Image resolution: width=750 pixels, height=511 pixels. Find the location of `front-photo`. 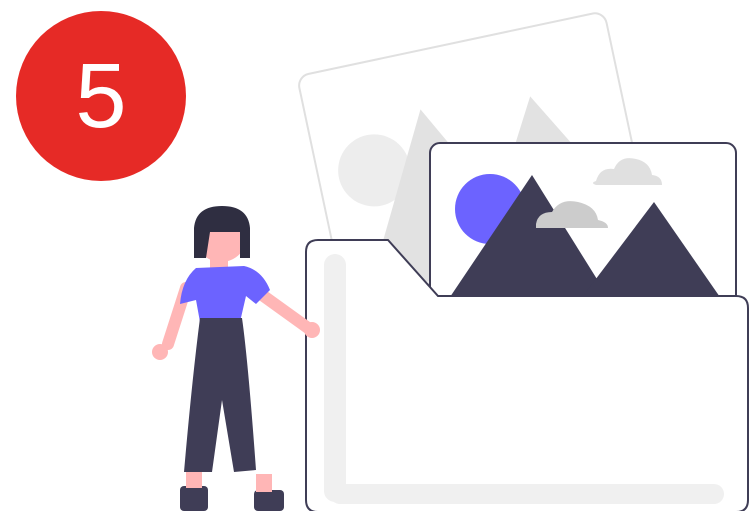

front-photo is located at coordinates (583, 228).